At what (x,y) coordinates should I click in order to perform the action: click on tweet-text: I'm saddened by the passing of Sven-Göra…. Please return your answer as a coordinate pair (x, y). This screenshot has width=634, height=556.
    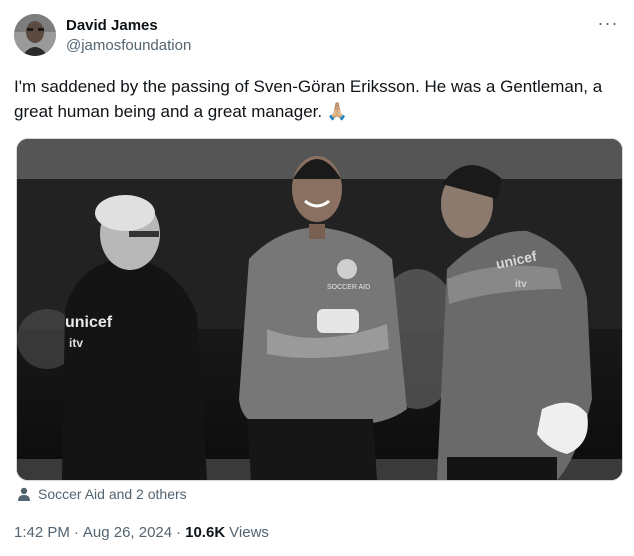
    Looking at the image, I should click on (308, 99).